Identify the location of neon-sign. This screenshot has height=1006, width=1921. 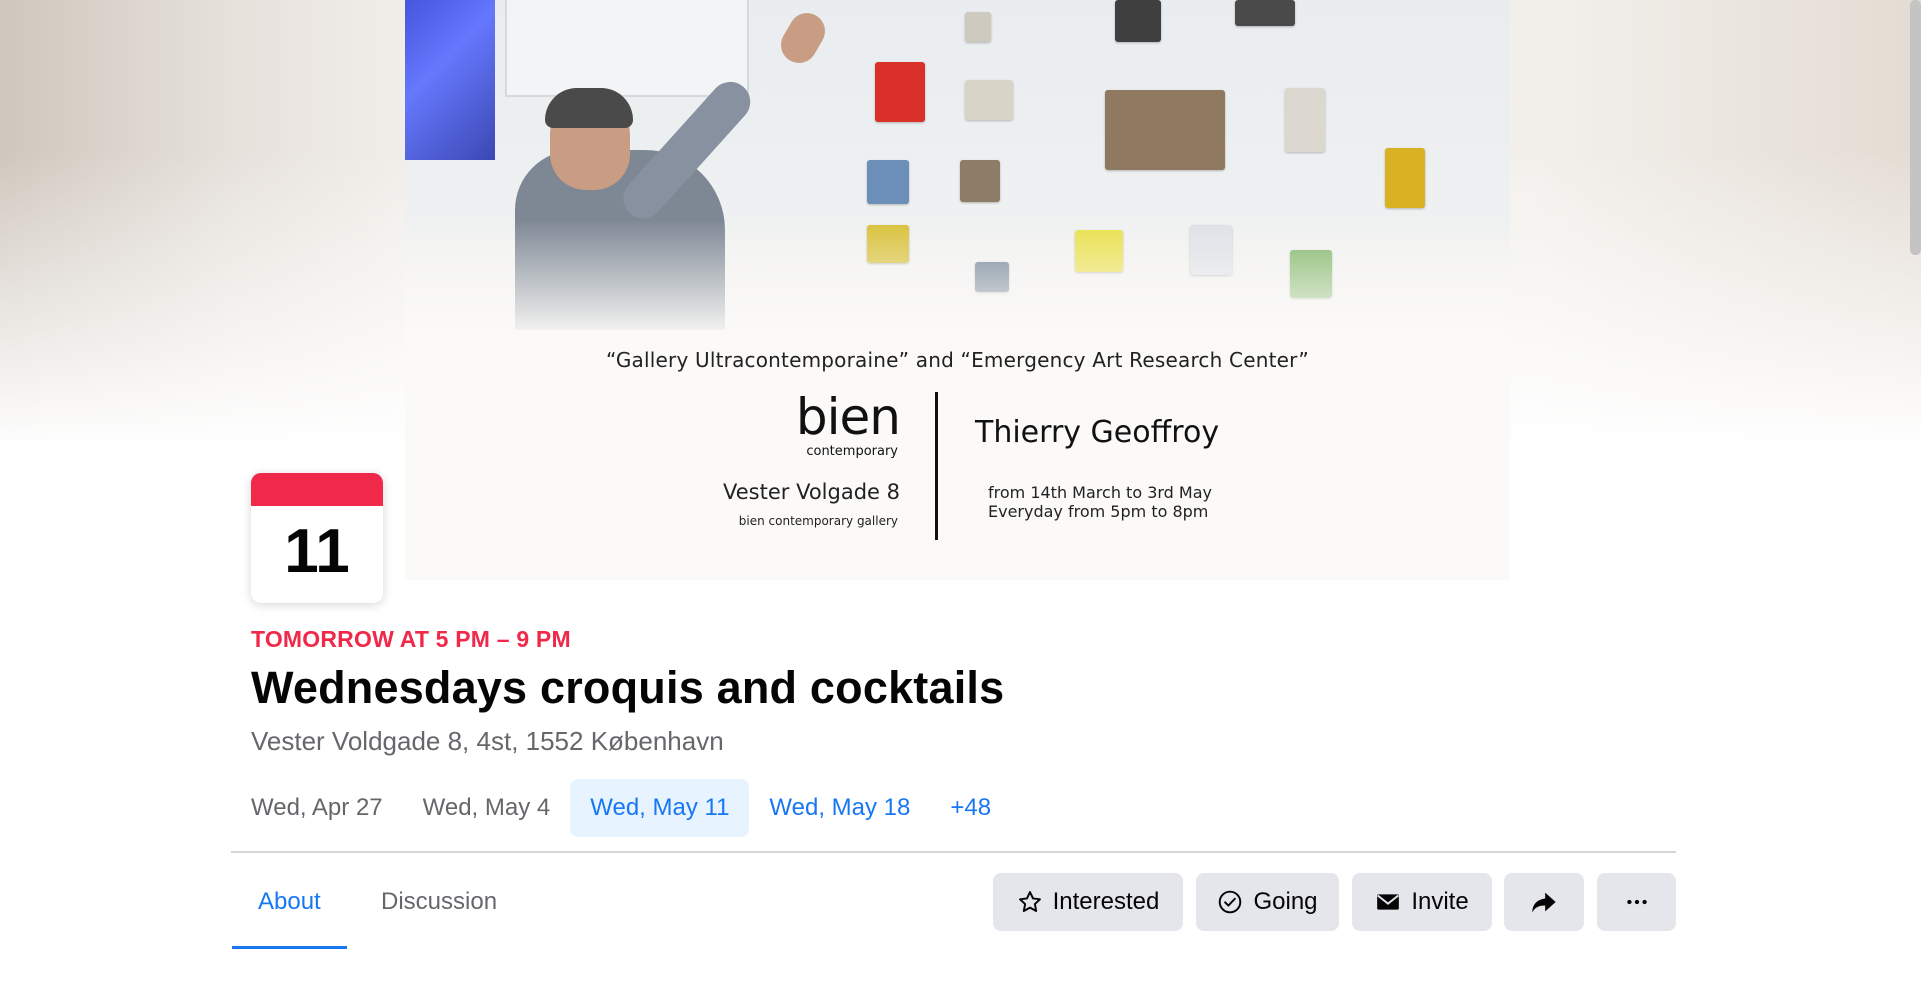
(450, 80).